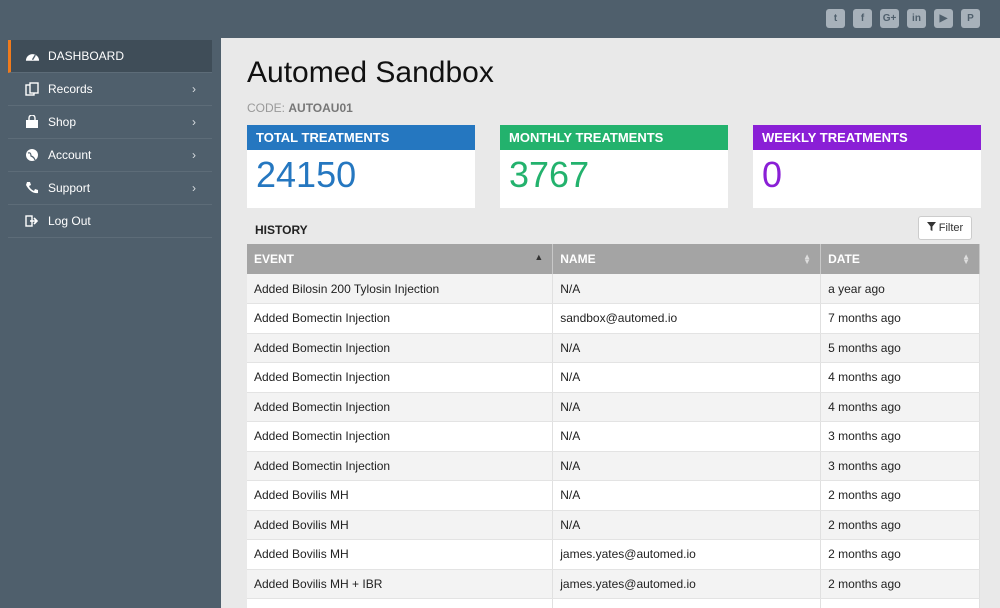 The height and width of the screenshot is (608, 1000). What do you see at coordinates (867, 137) in the screenshot?
I see `card-header: WEEKLY TREATMENTS` at bounding box center [867, 137].